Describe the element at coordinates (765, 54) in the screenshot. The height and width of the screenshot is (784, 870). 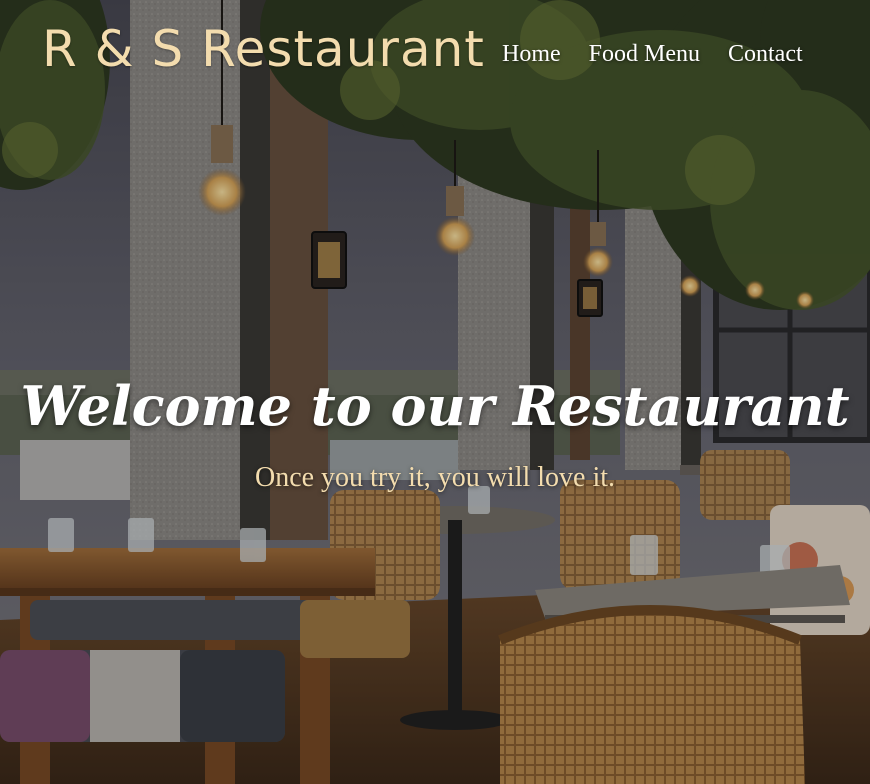
I see `nav-link-contact: Contact` at that location.